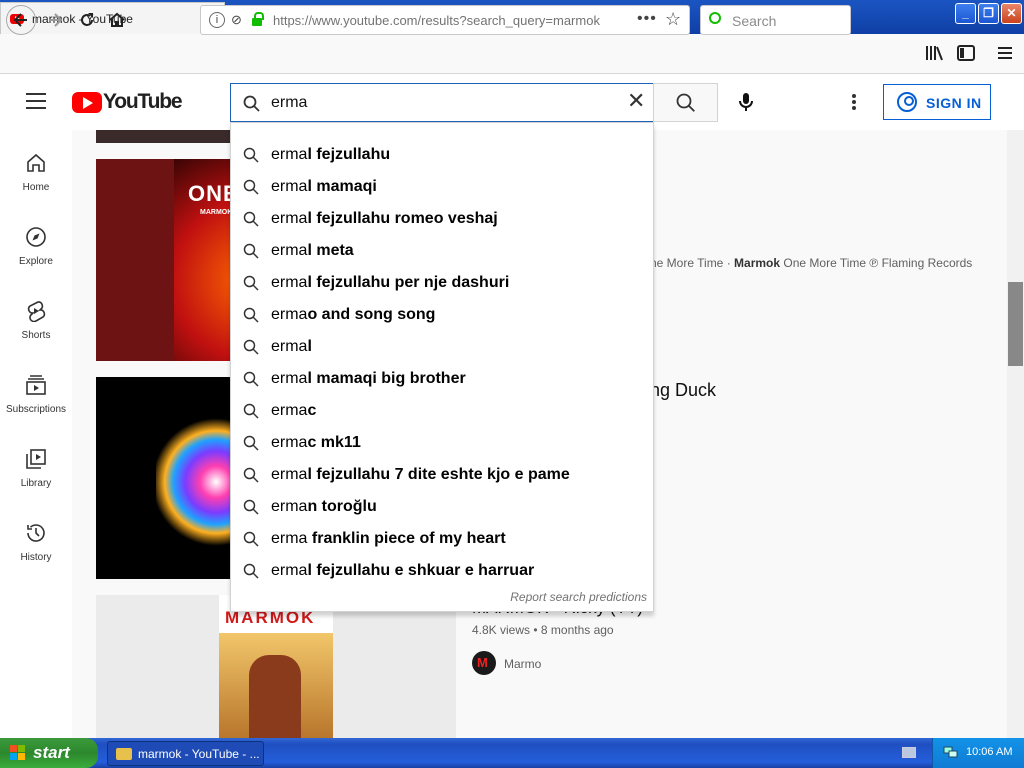 This screenshot has height=768, width=1024. I want to click on sidebar-item-label: Explore, so click(36, 261).